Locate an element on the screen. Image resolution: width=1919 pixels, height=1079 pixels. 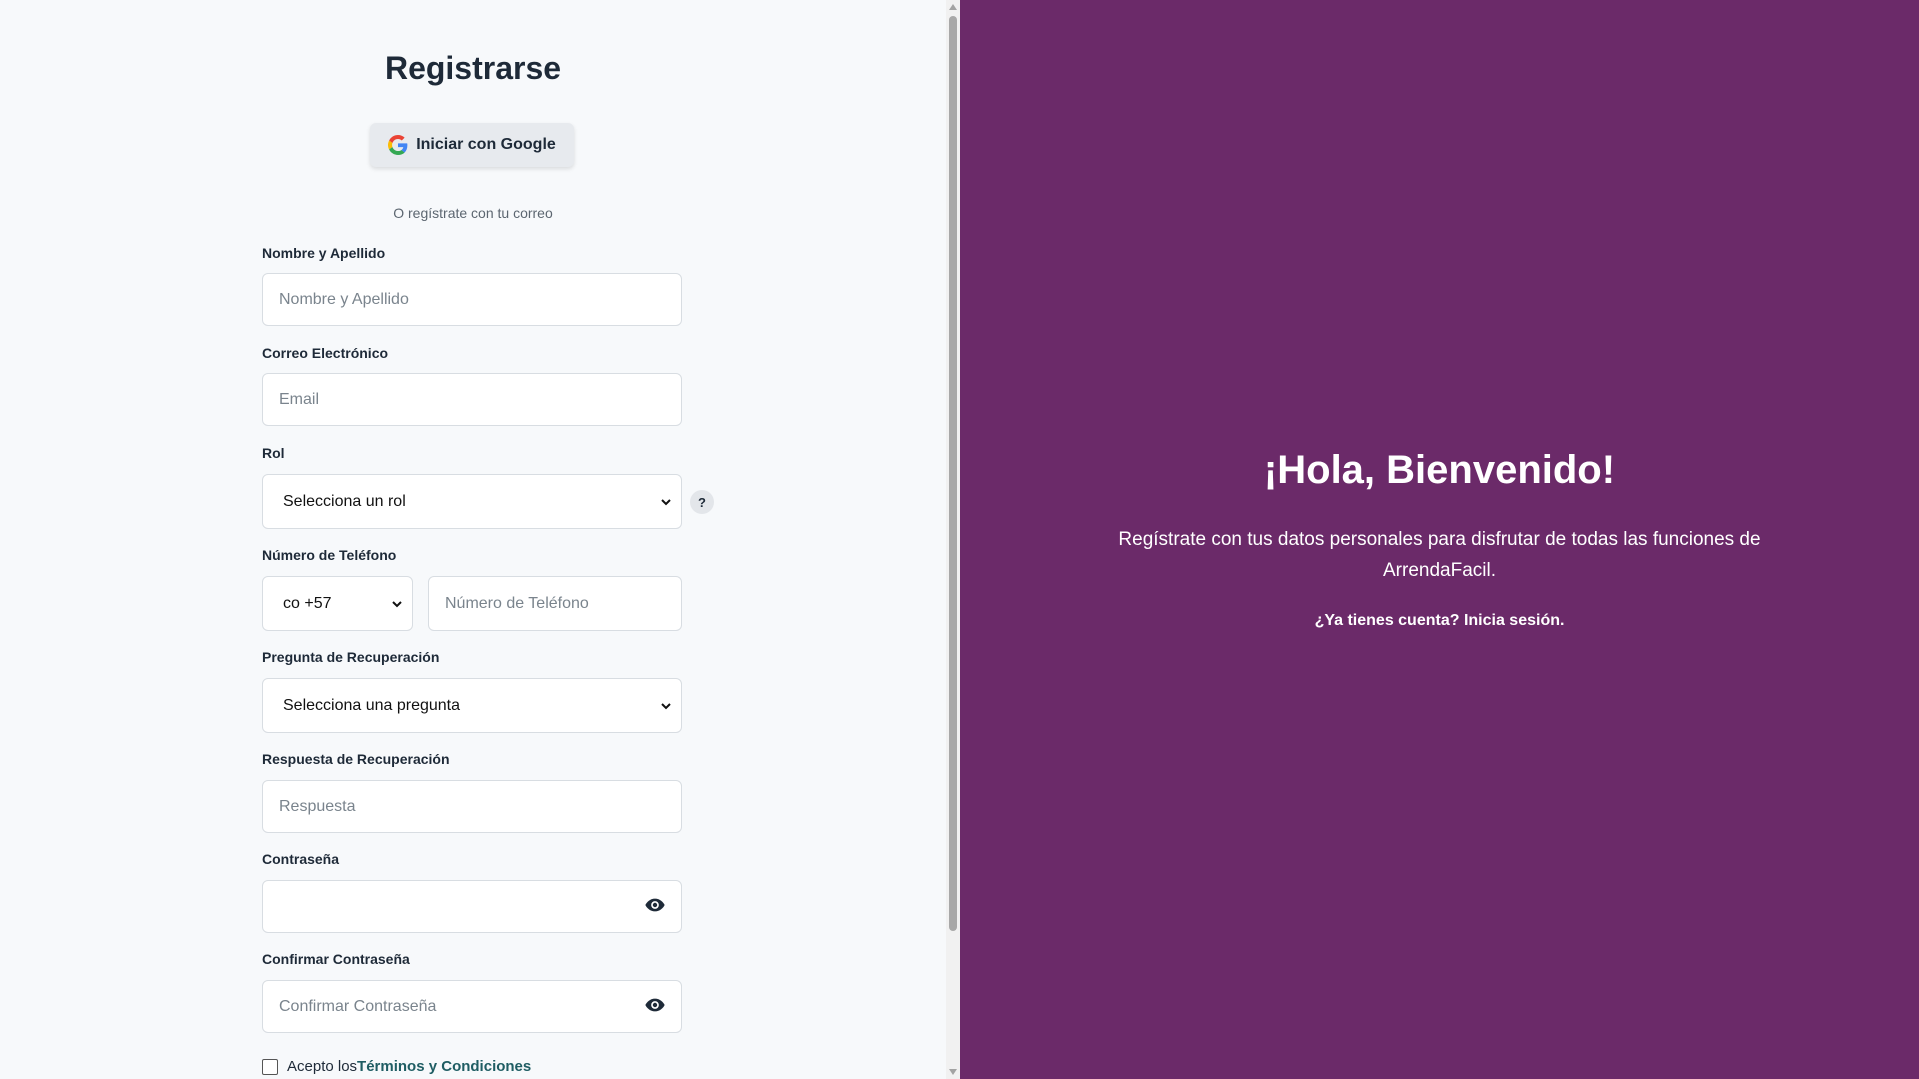
terms-row: Acepto los Términos y Condiciones is located at coordinates (396, 1066).